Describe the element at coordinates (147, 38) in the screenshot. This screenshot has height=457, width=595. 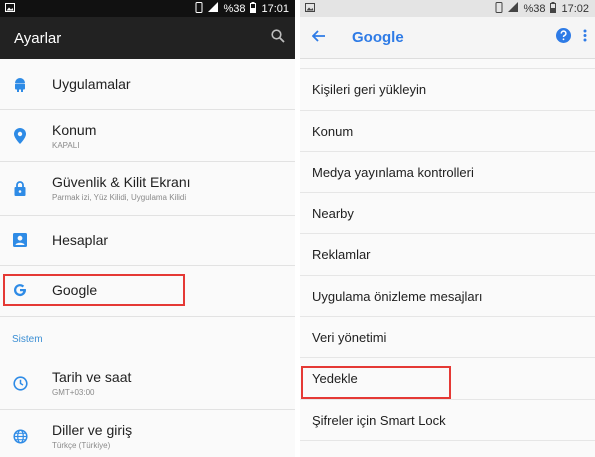
I see `app-bar: Ayarlar` at that location.